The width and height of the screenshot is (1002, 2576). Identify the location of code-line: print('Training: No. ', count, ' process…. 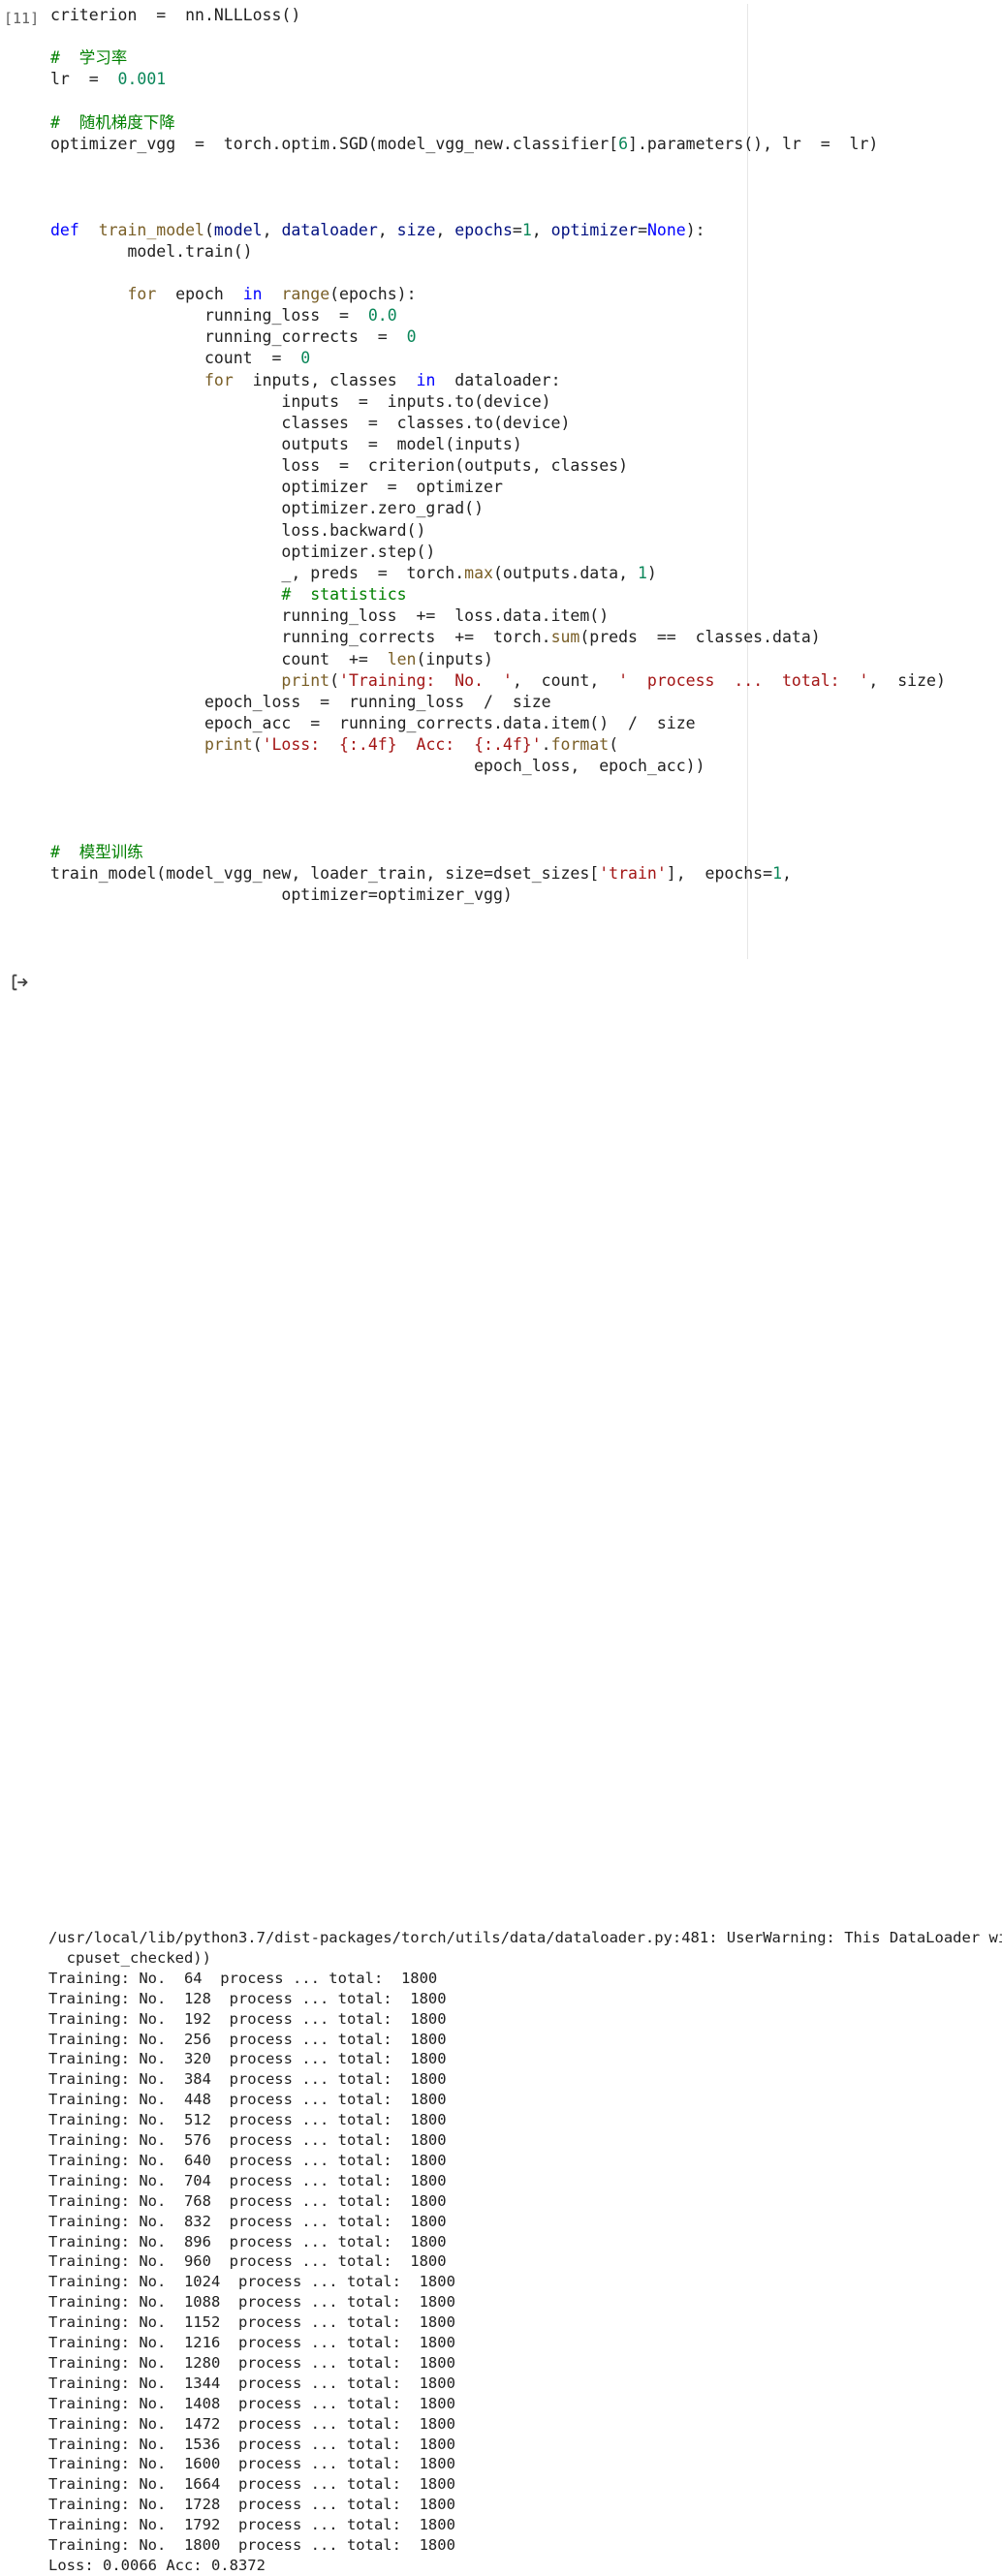
(497, 680).